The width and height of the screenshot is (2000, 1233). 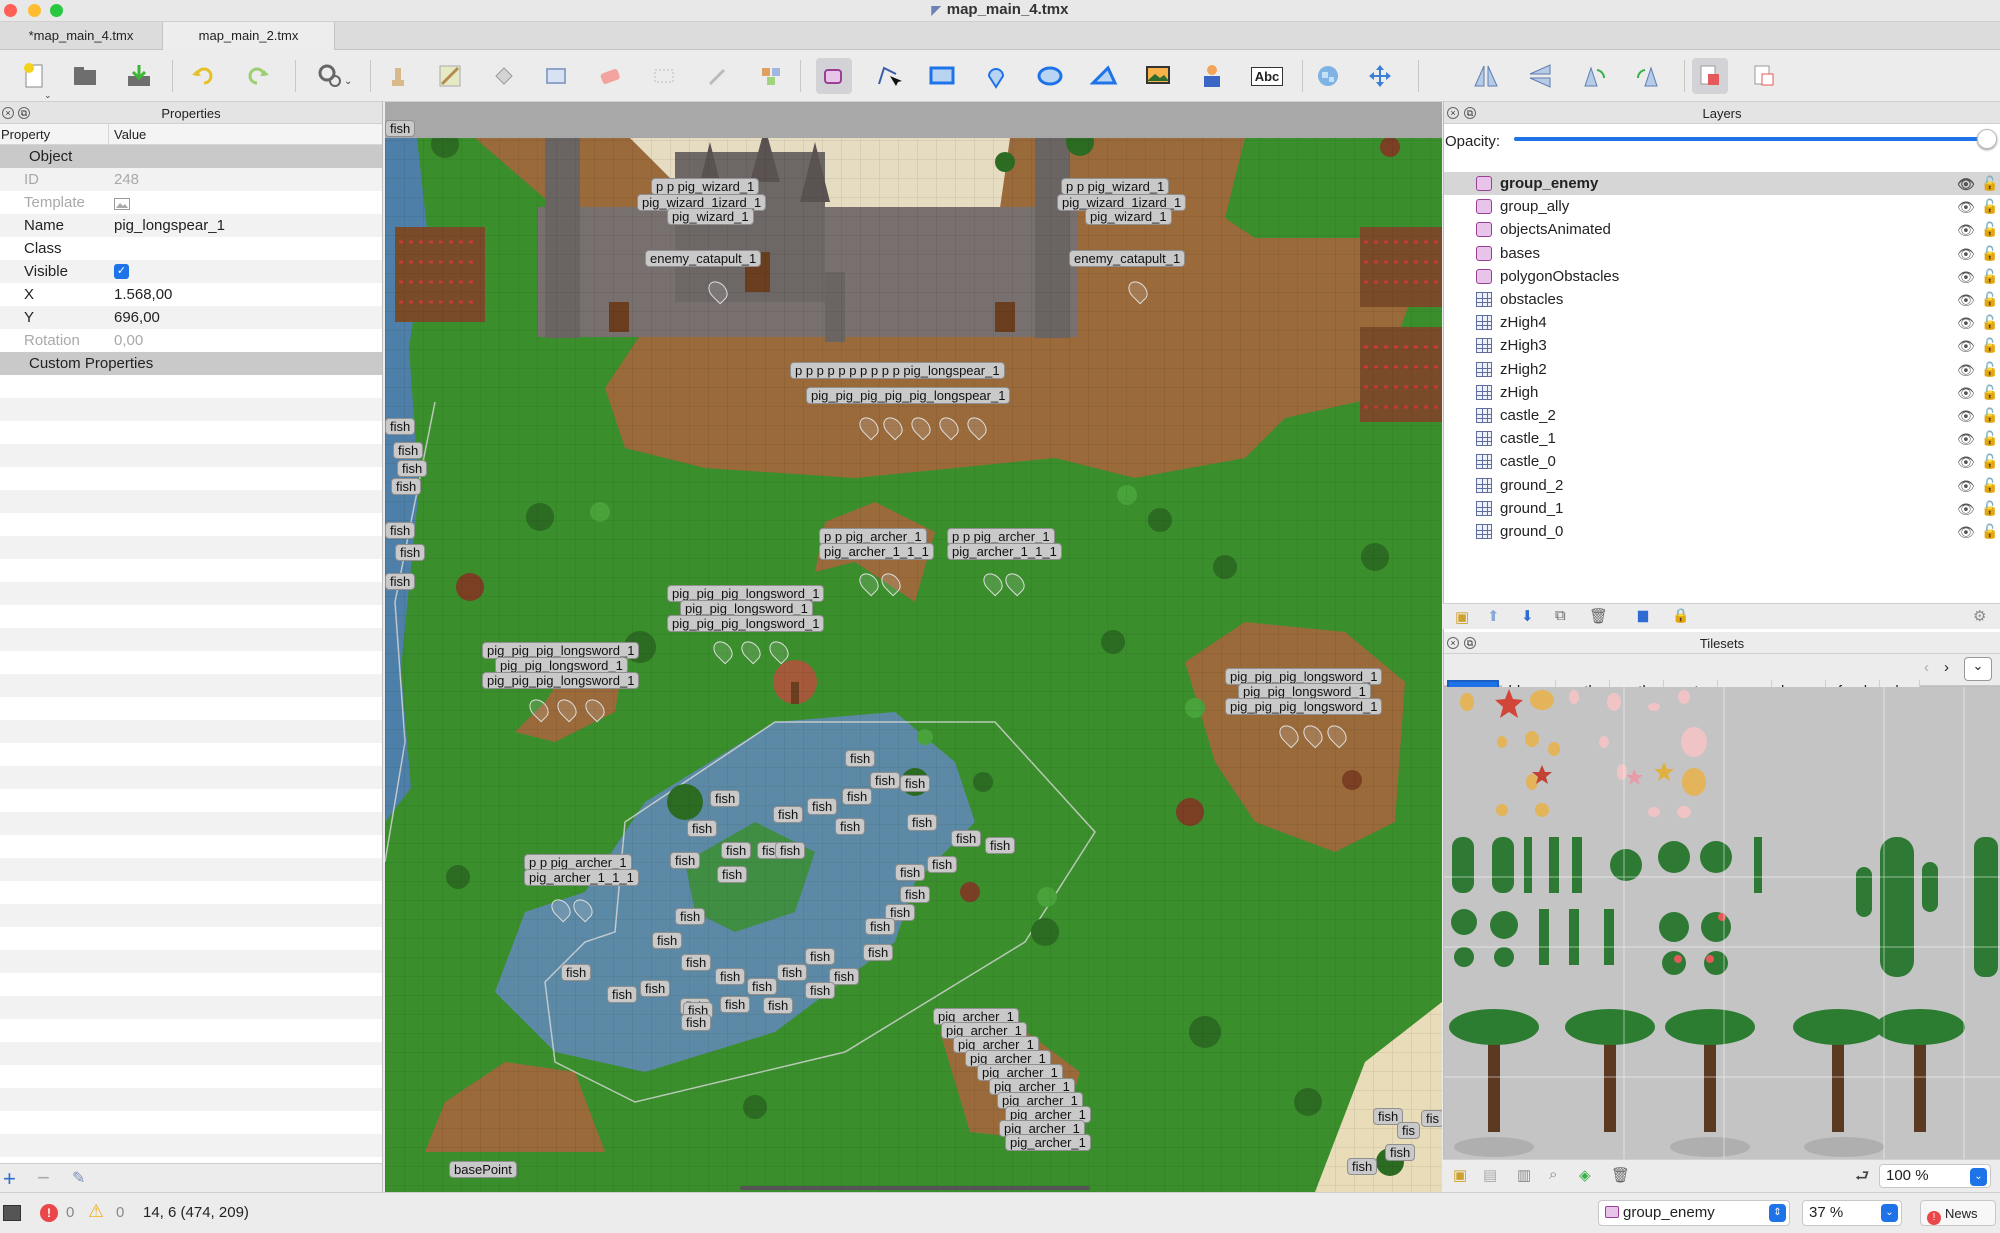 I want to click on world-tool-icon, so click(x=1328, y=76).